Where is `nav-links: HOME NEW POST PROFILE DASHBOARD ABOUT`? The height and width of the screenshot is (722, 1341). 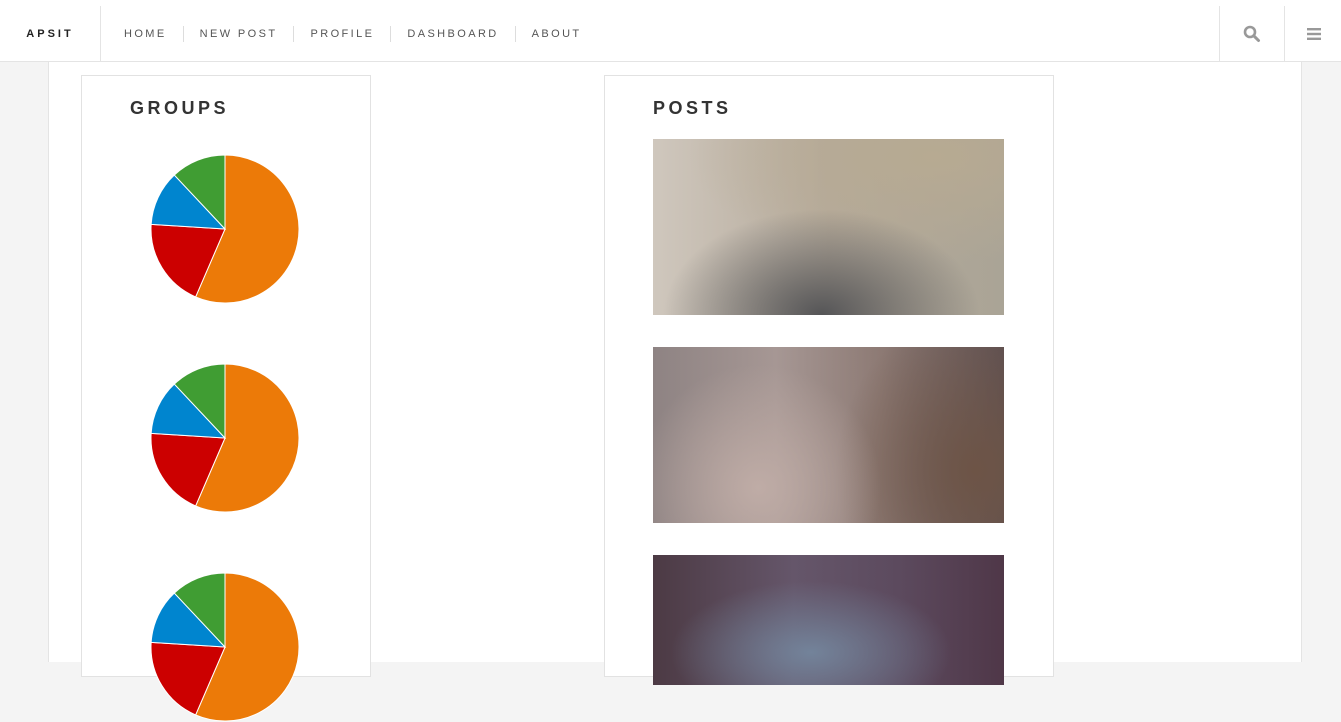 nav-links: HOME NEW POST PROFILE DASHBOARD ABOUT is located at coordinates (353, 33).